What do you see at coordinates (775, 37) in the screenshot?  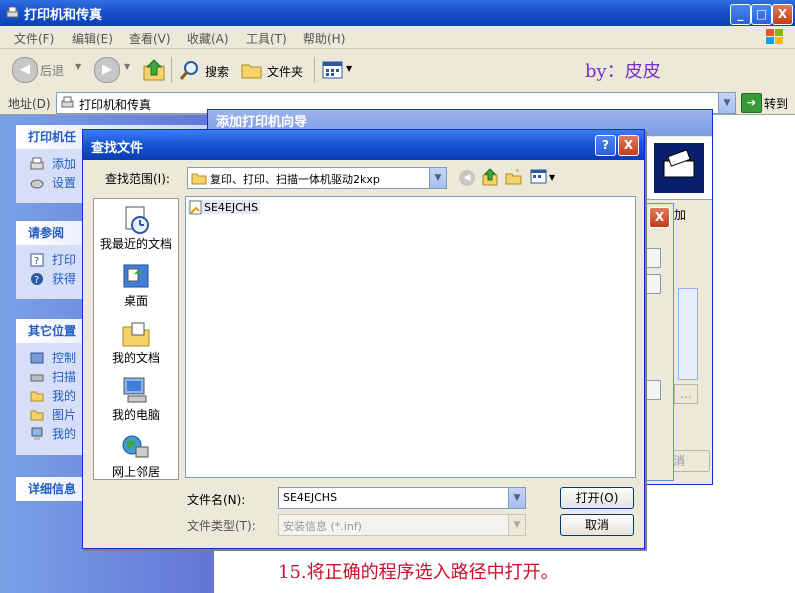 I see `windows-logo-icon` at bounding box center [775, 37].